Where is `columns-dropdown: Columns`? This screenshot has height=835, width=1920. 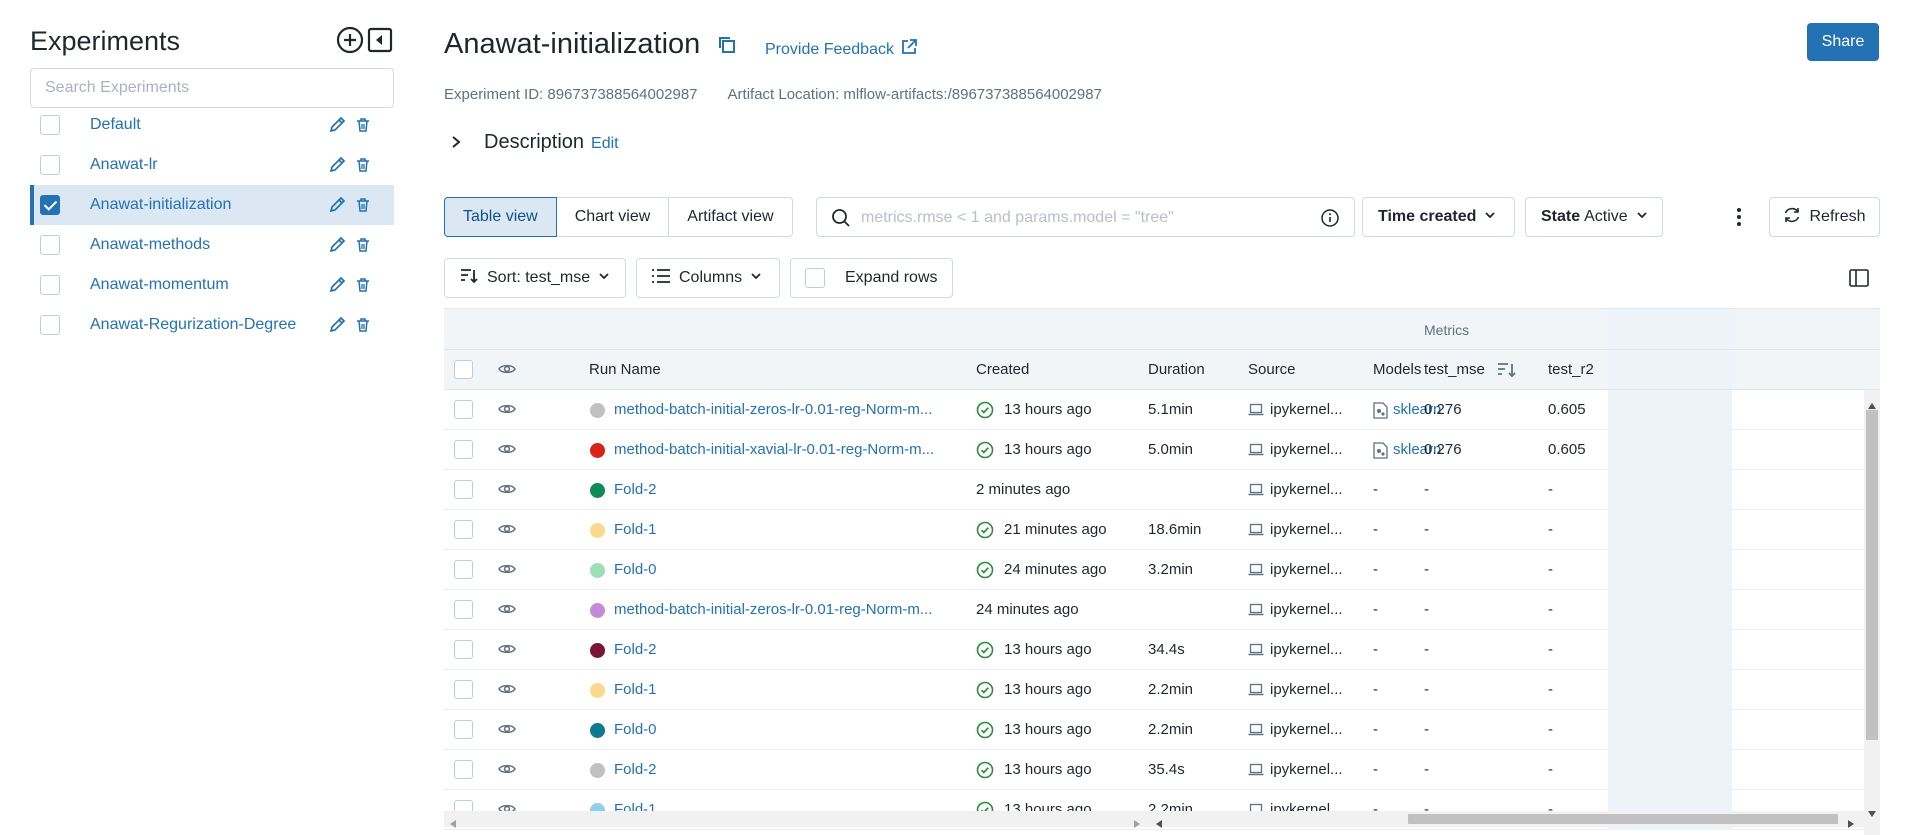
columns-dropdown: Columns is located at coordinates (708, 278).